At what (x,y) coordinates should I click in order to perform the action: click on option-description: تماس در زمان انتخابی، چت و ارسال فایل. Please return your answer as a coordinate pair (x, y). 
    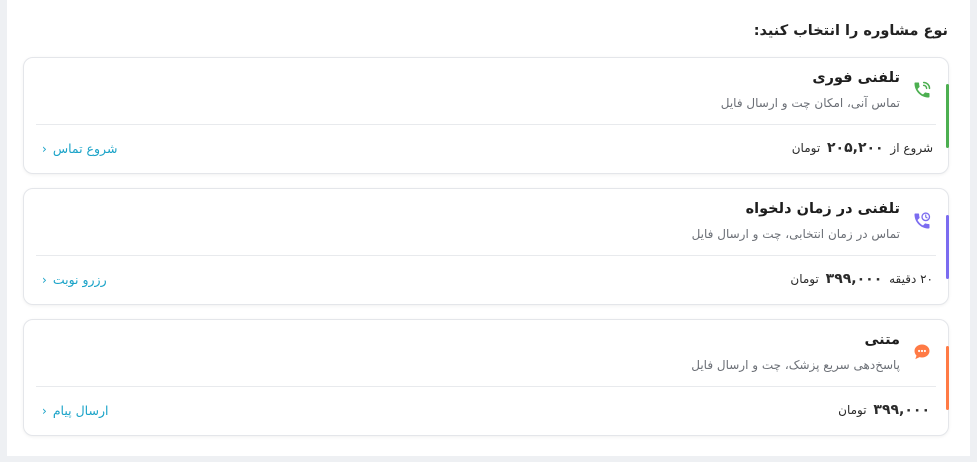
    Looking at the image, I should click on (795, 234).